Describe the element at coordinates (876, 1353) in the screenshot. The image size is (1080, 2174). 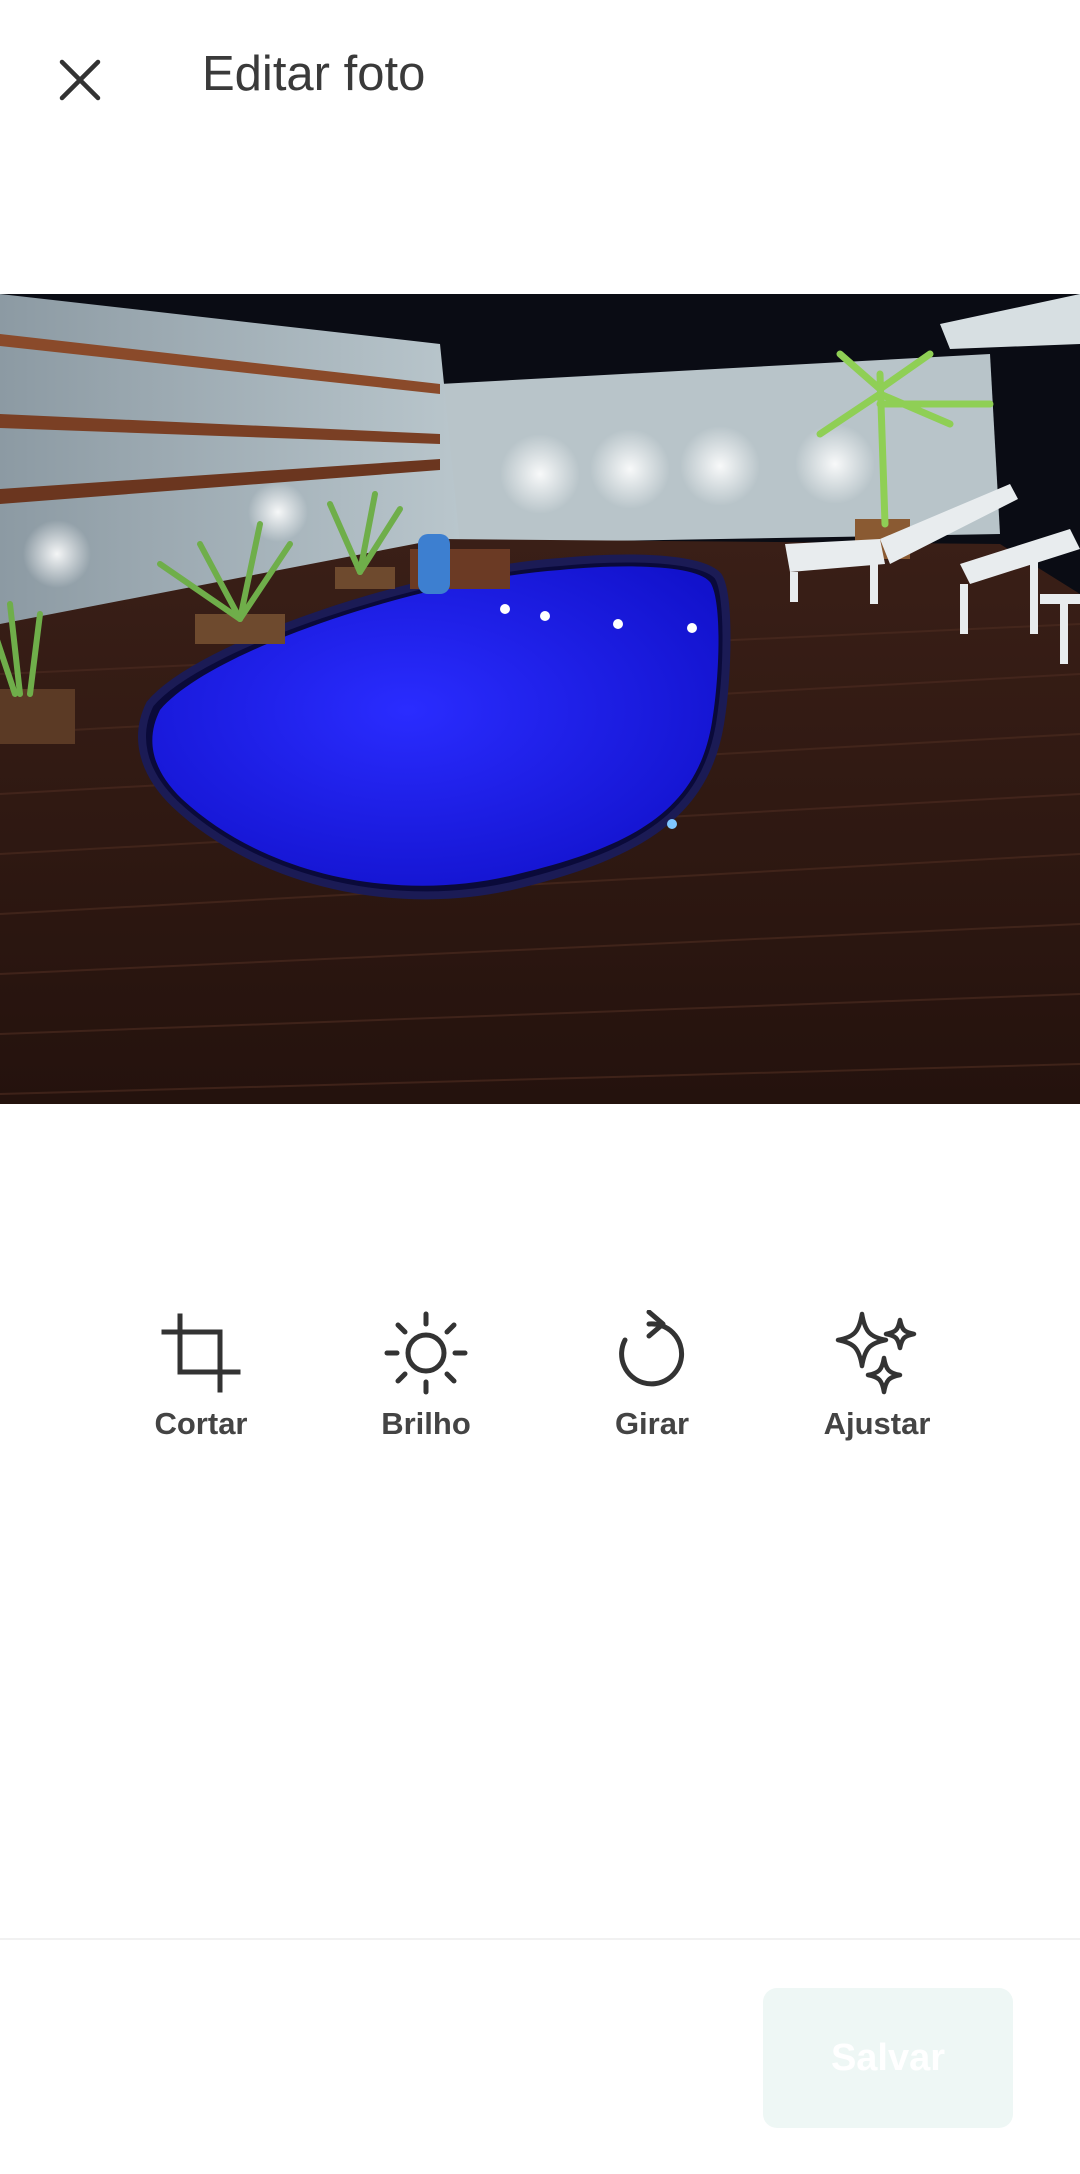
I see `sparkle-icon` at that location.